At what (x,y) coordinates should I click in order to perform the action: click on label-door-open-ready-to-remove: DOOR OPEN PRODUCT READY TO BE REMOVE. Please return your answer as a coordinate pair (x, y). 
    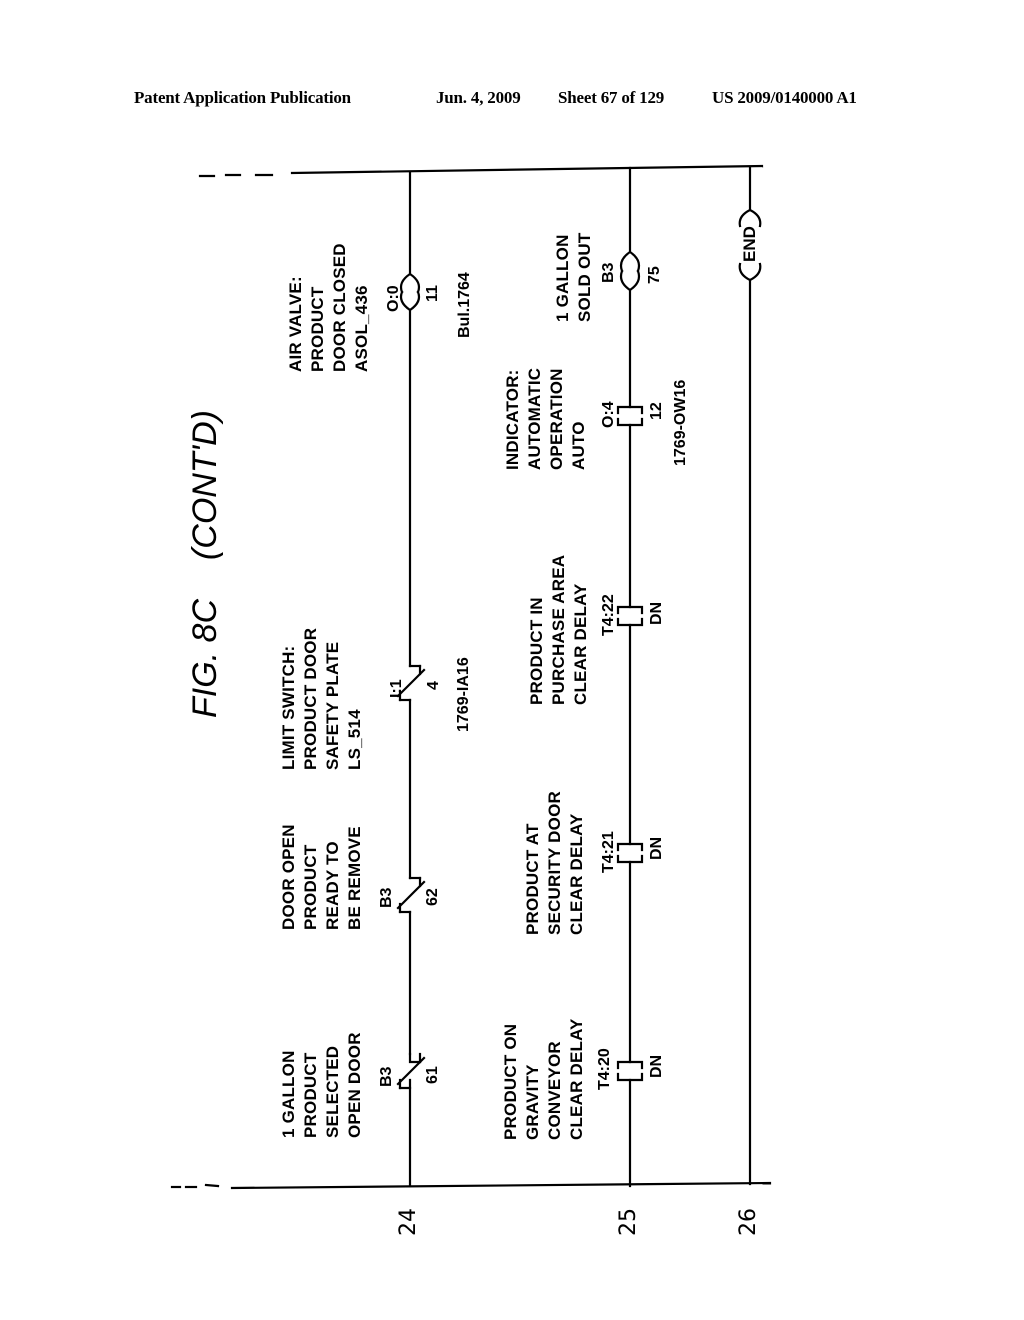
    Looking at the image, I should click on (322, 877).